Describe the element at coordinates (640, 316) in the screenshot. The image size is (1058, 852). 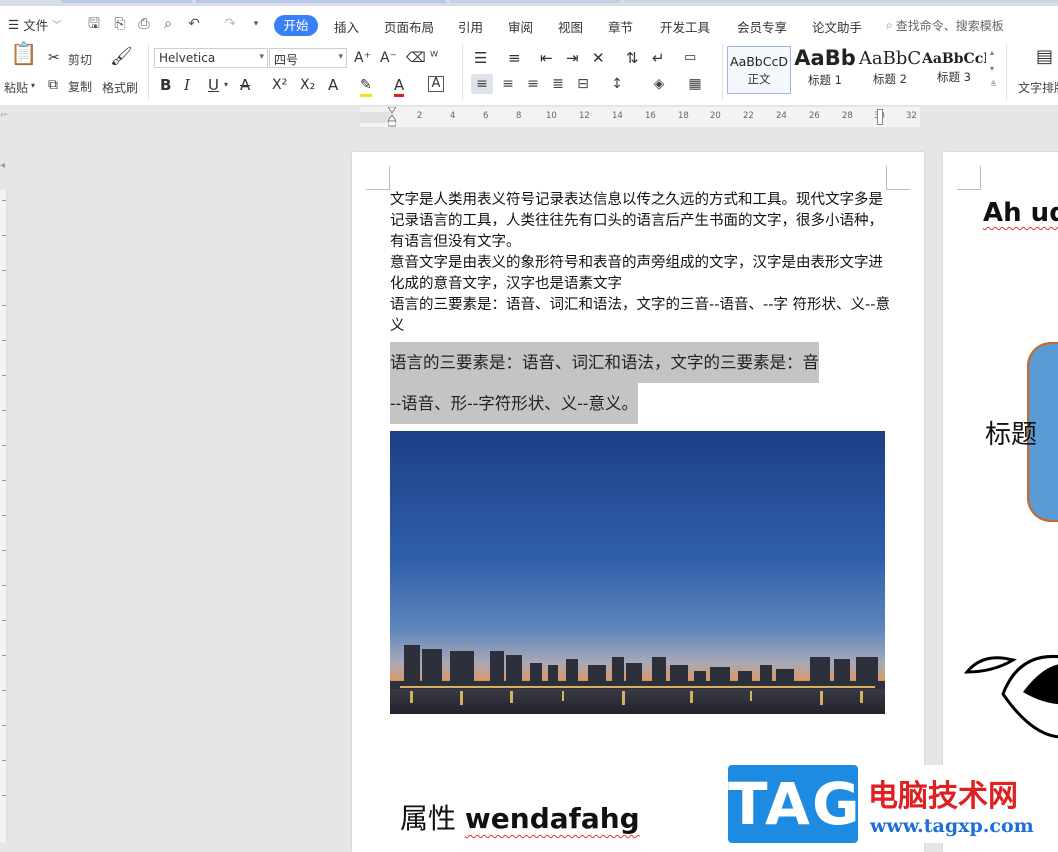
I see `paragraph: 语言的三要素是：语音、词汇和语法，文字的三音--语音、--字 符形状、义--意义` at that location.